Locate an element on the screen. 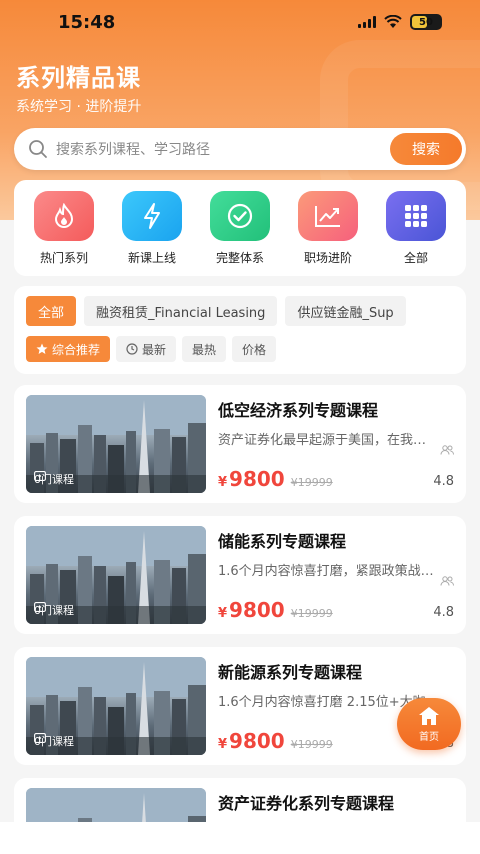 Image resolution: width=480 pixels, height=854 pixels. course-title: 储能系列专题课程 is located at coordinates (282, 541).